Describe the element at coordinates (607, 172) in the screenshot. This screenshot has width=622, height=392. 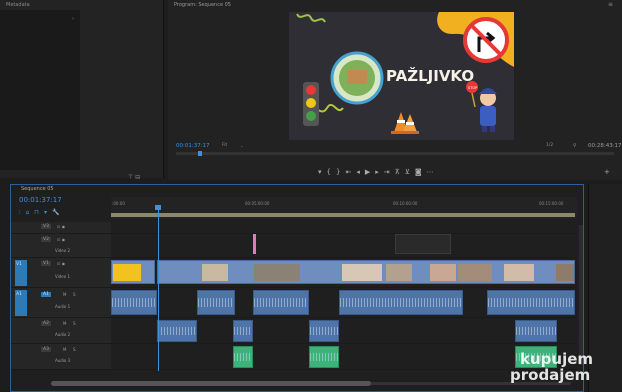
I see `add-button-icon: +` at that location.